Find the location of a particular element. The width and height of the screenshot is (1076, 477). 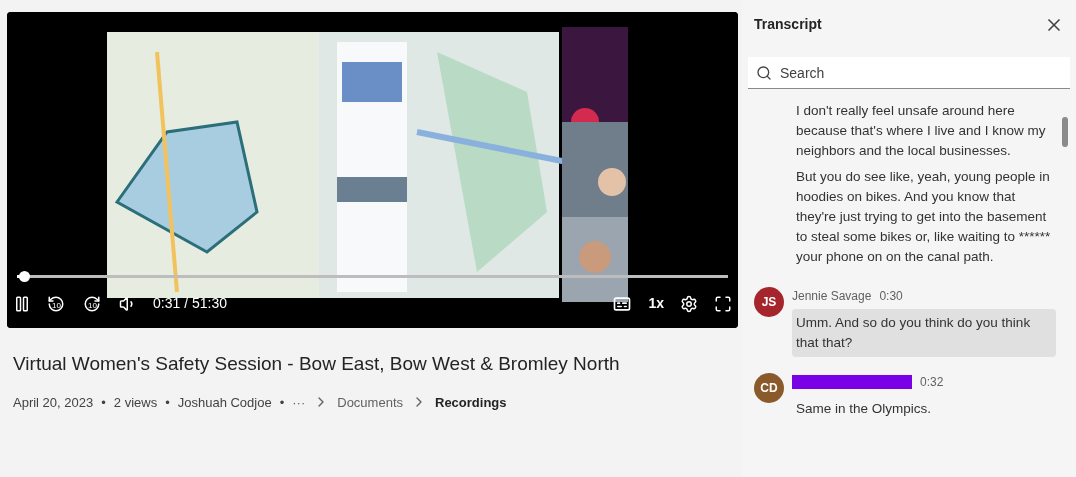

video-meta: 2 views is located at coordinates (135, 402).